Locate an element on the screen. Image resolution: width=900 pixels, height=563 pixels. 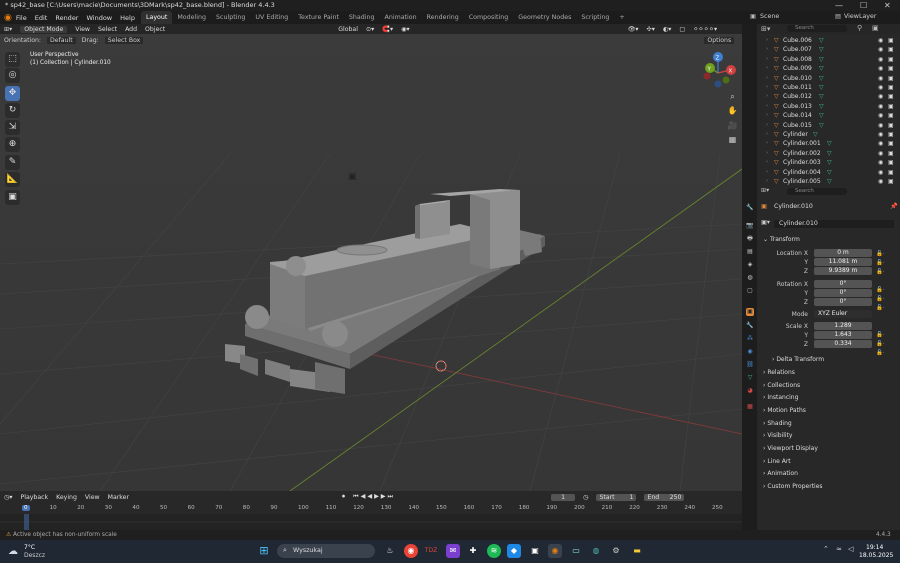
file-explorer-icon: ▬ is located at coordinates (637, 551).